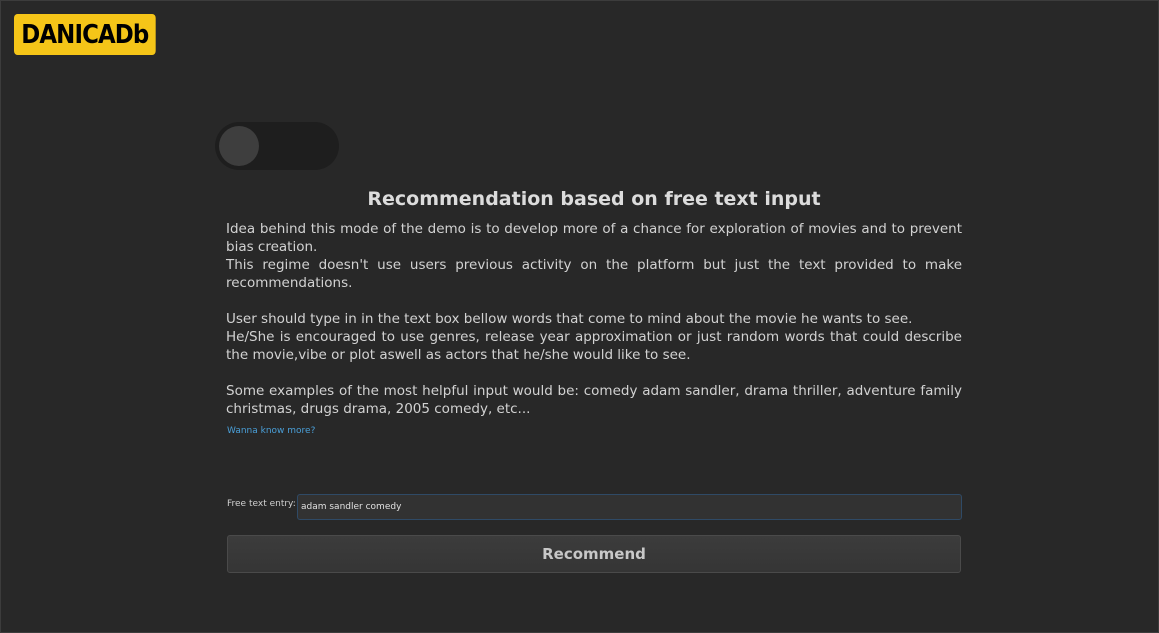 This screenshot has height=633, width=1159. What do you see at coordinates (594, 554) in the screenshot?
I see `recommend-button: Recommend` at bounding box center [594, 554].